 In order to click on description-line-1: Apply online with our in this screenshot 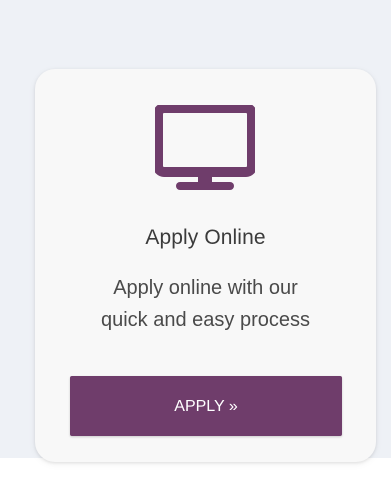, I will do `click(205, 288)`.